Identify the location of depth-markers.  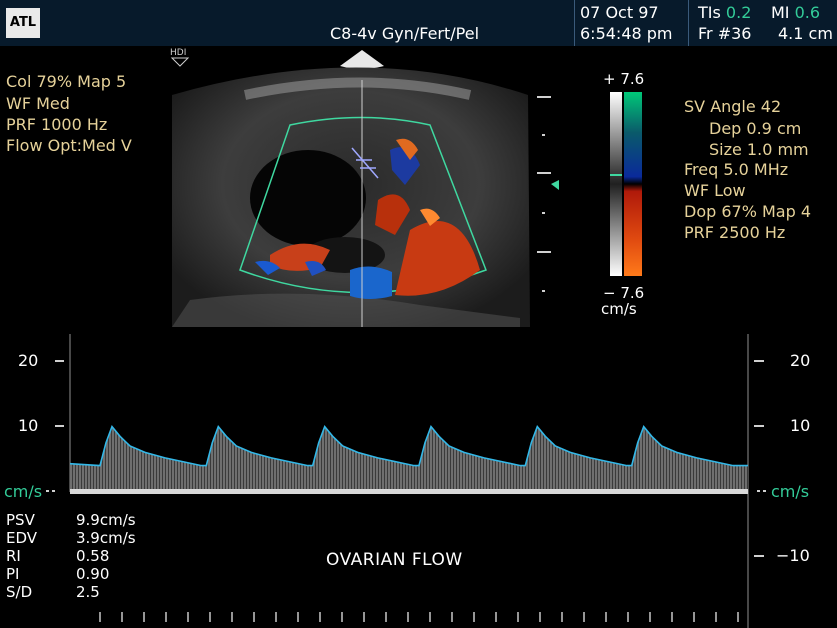
(544, 194).